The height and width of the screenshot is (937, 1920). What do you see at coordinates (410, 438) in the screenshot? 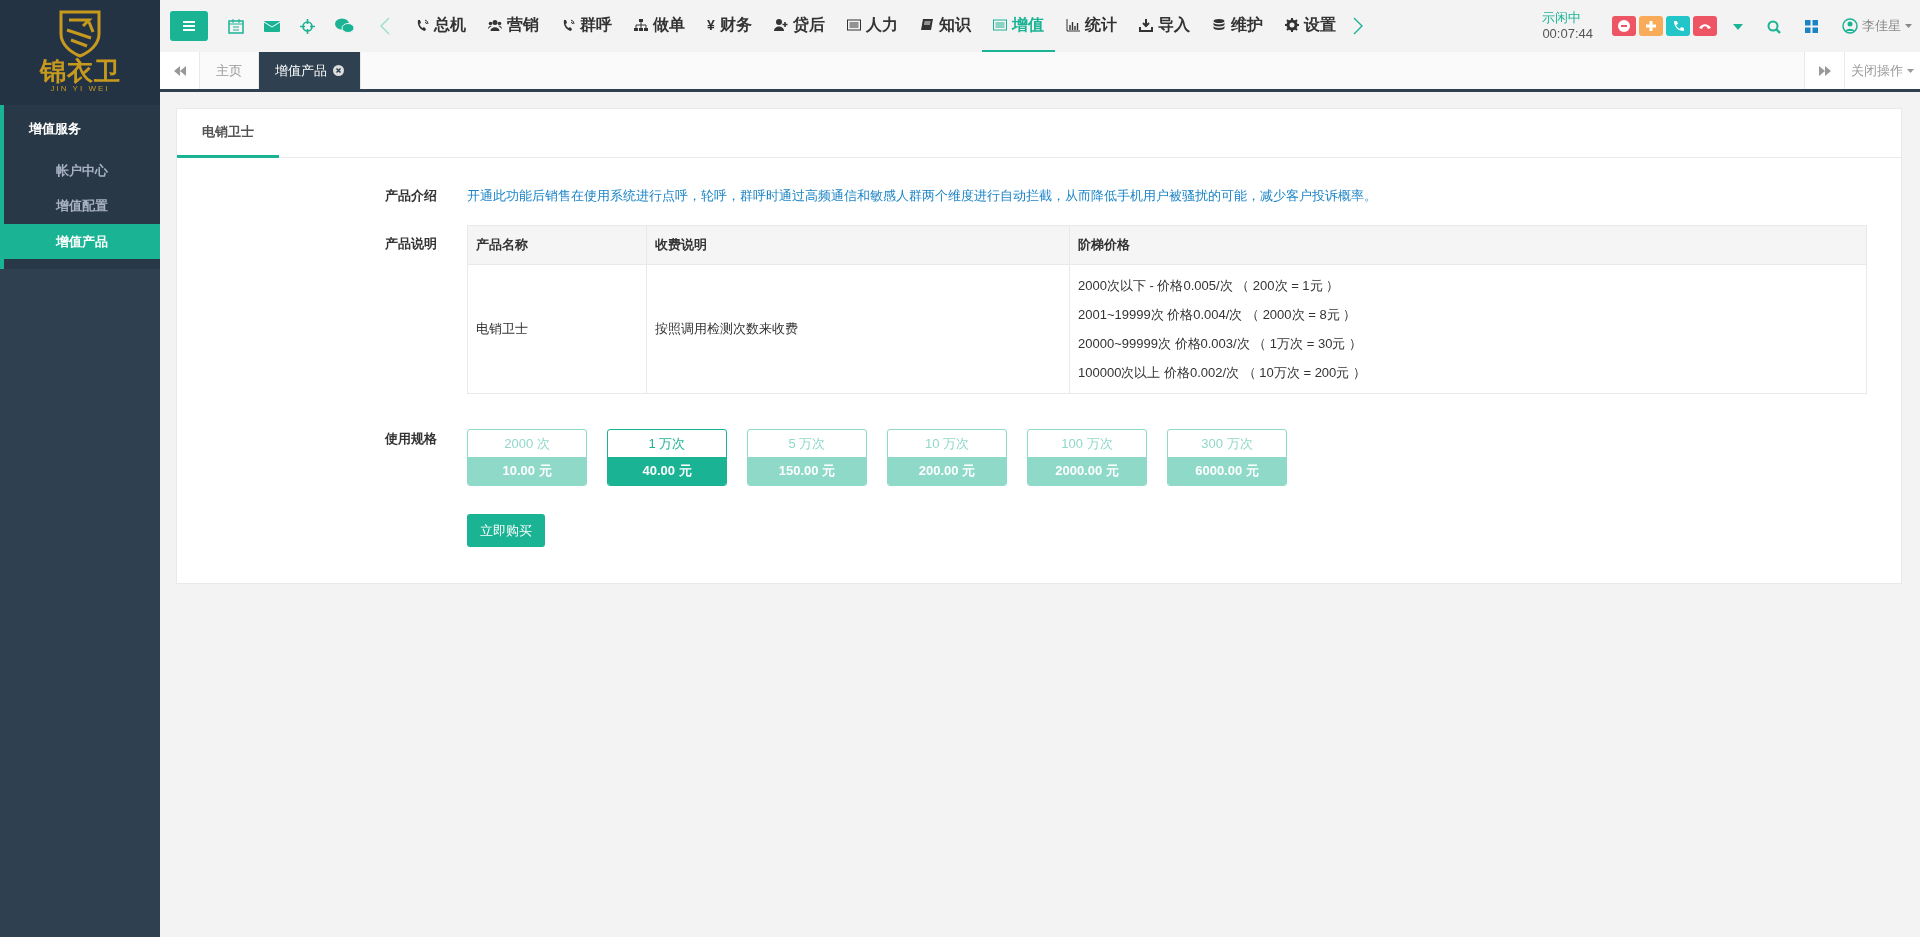
I see `field-label: 使用规格` at bounding box center [410, 438].